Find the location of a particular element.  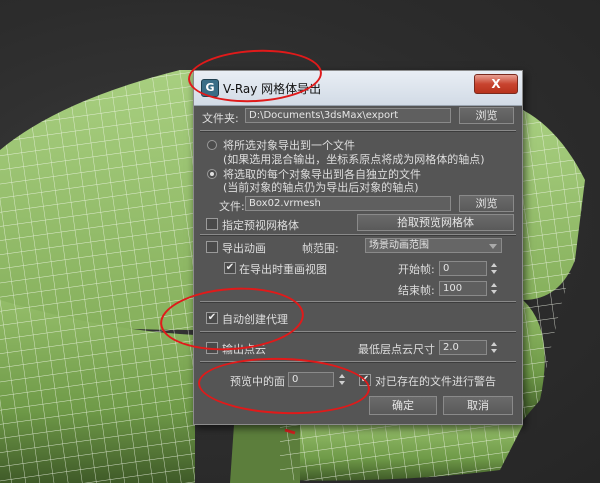

close-button: X is located at coordinates (496, 84).